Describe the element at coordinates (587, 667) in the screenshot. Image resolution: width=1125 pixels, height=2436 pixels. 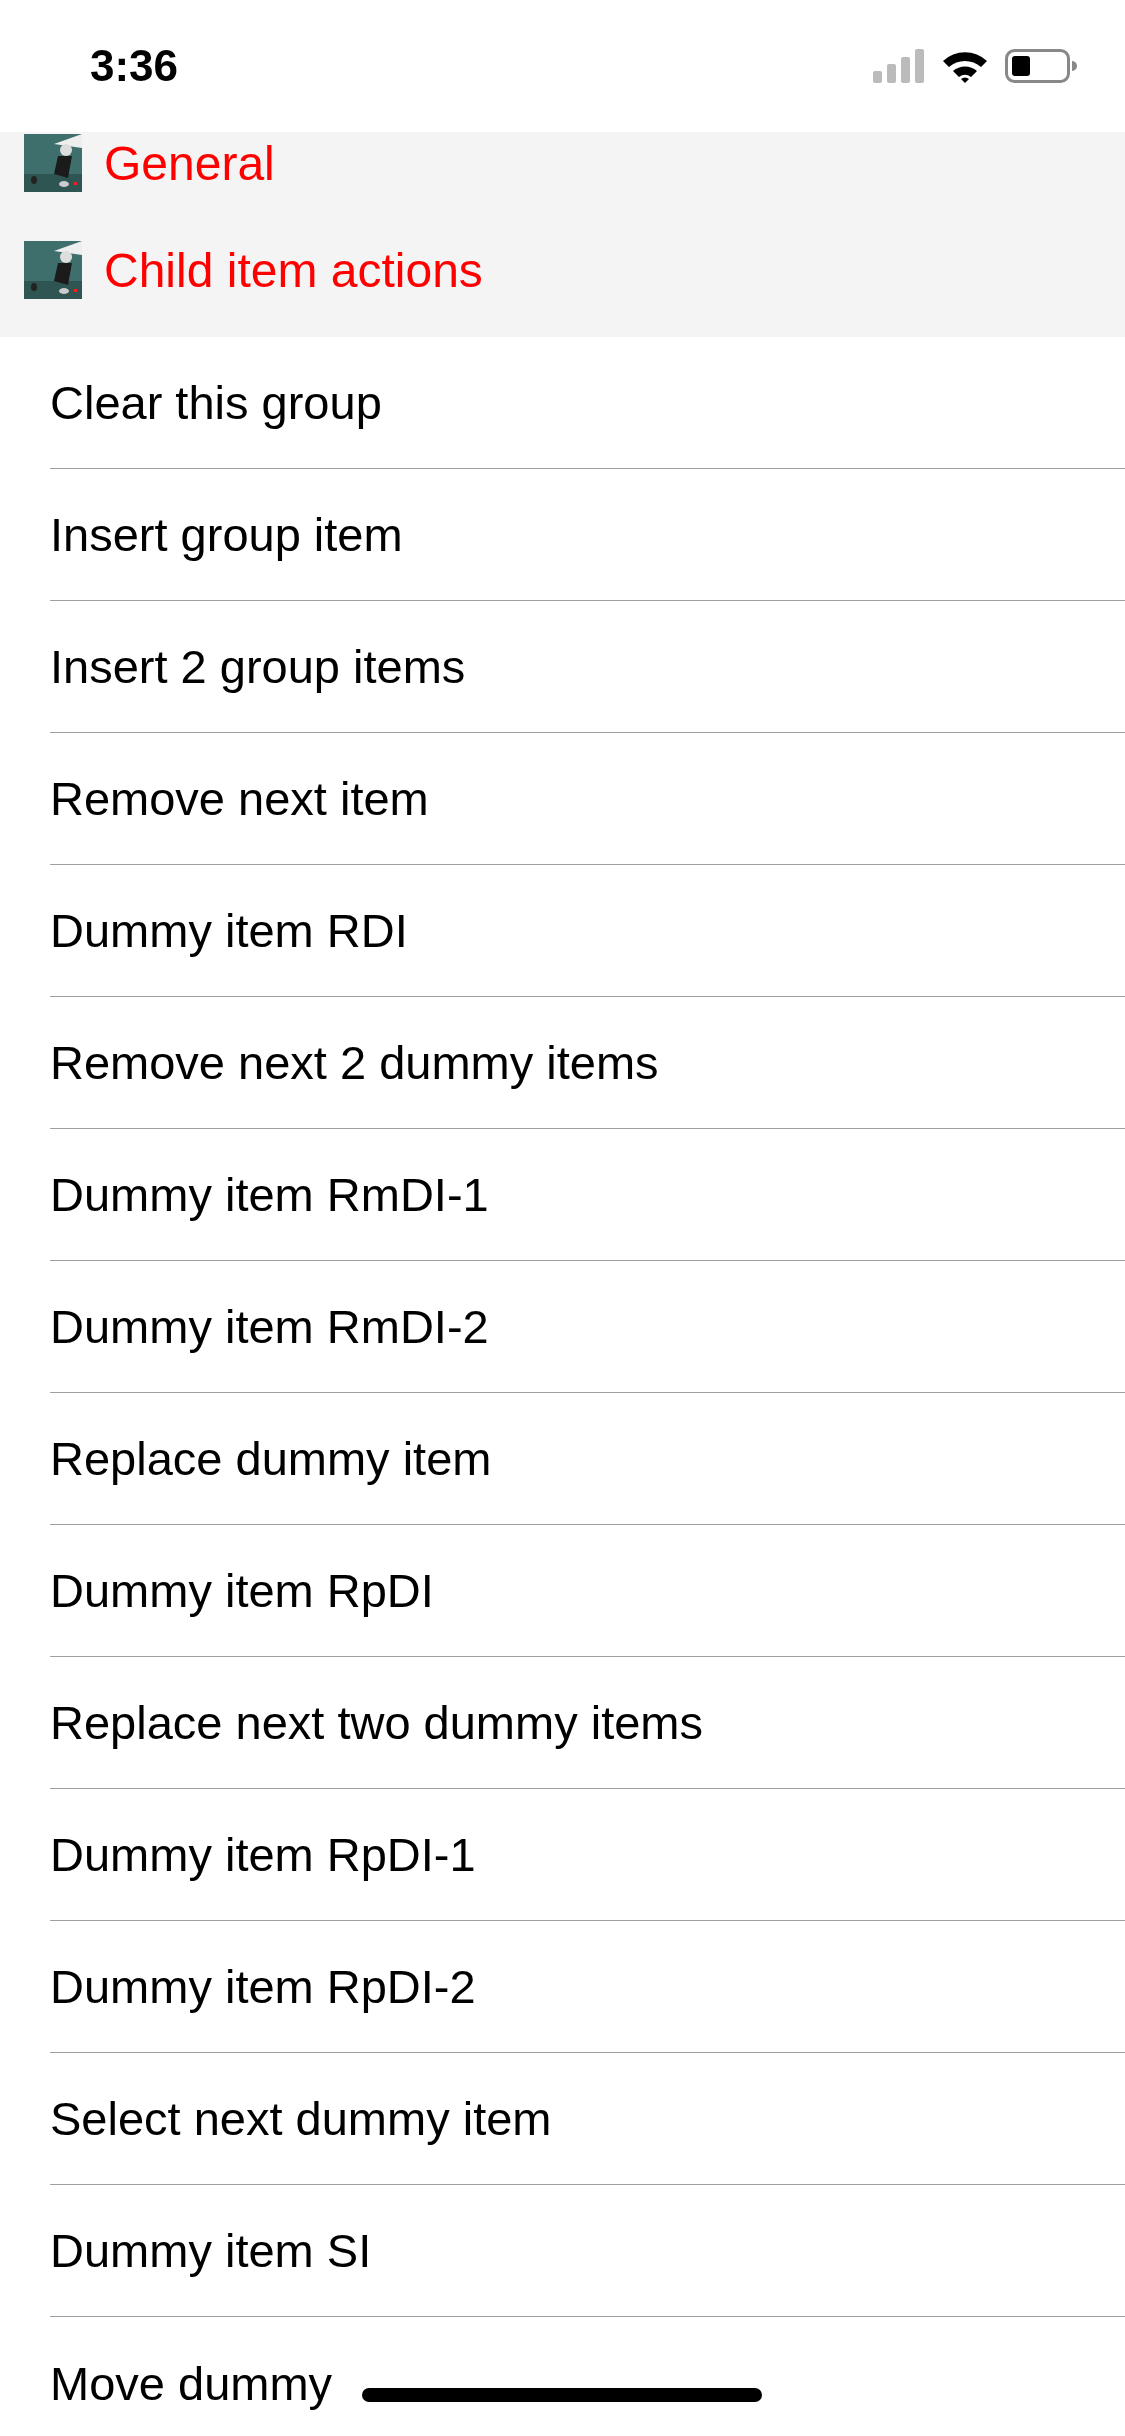
I see `list-item: Insert 2 group items` at that location.